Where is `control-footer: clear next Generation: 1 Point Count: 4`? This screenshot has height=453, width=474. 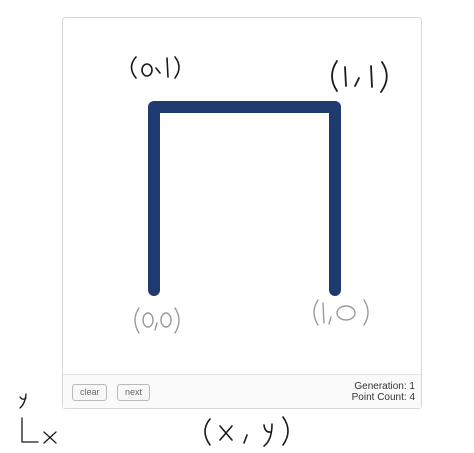
control-footer: clear next Generation: 1 Point Count: 4 is located at coordinates (242, 391).